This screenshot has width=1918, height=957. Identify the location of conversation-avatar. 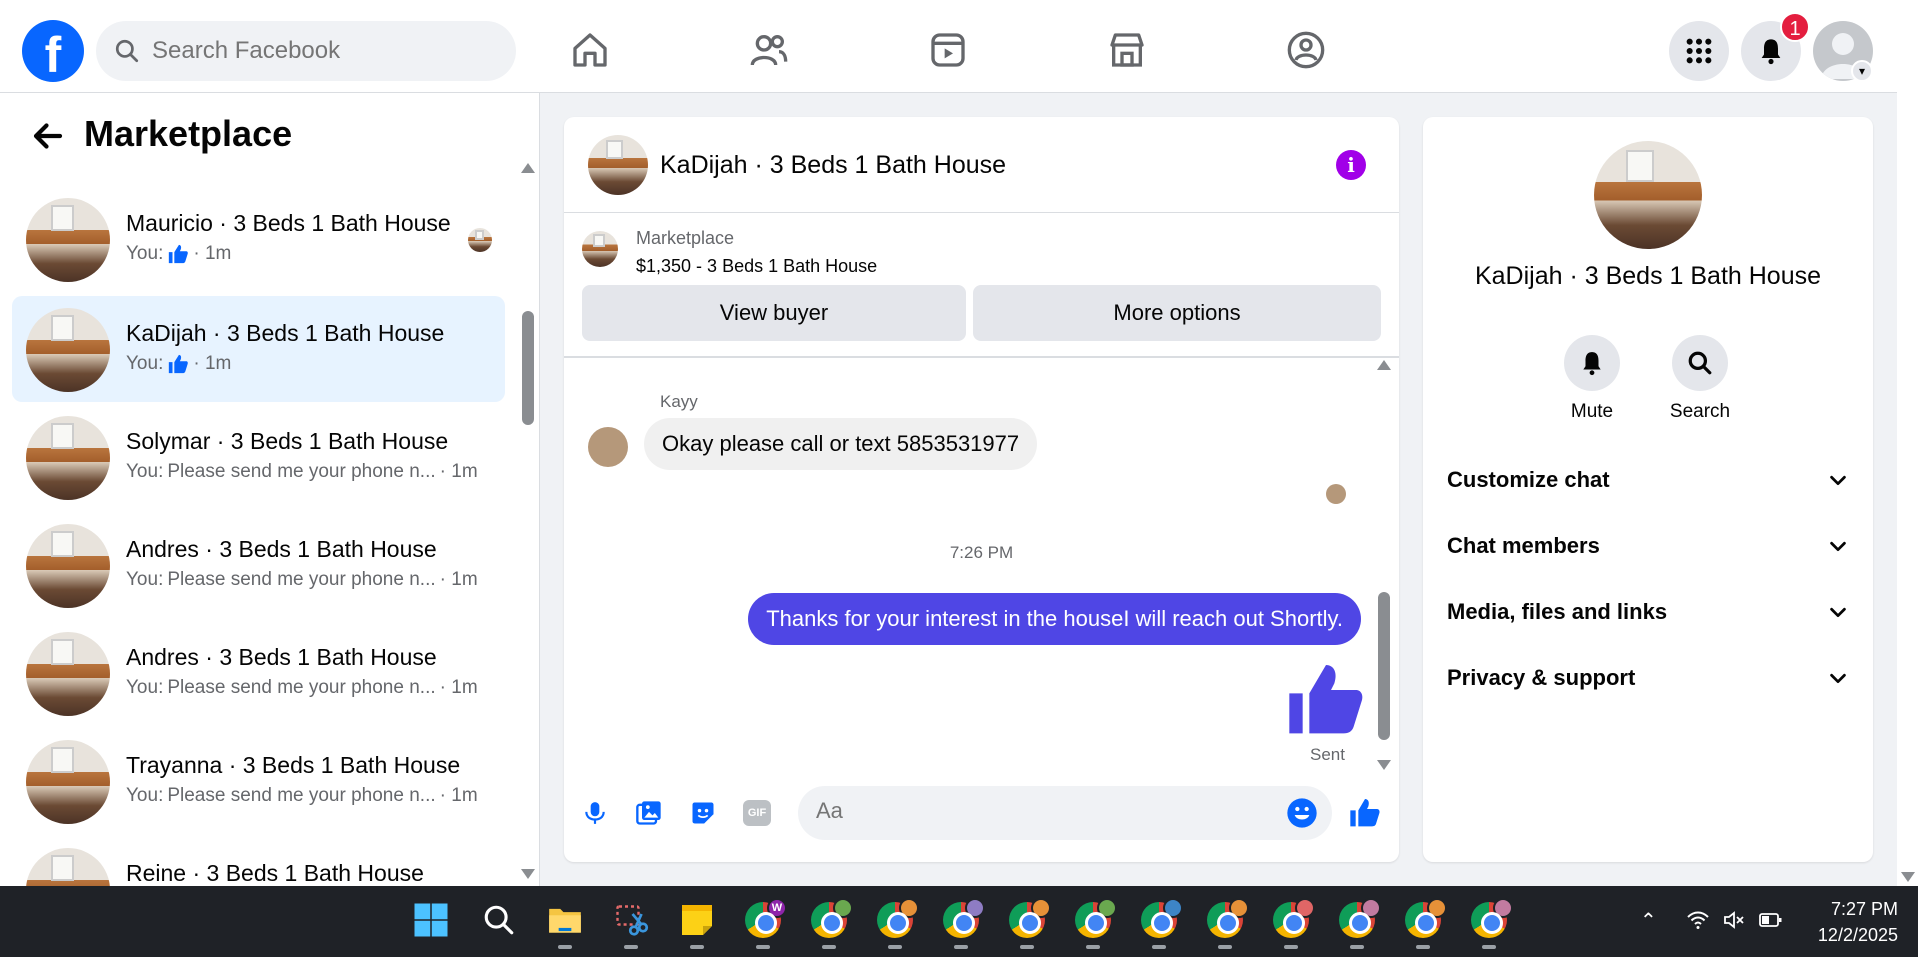
(1648, 195).